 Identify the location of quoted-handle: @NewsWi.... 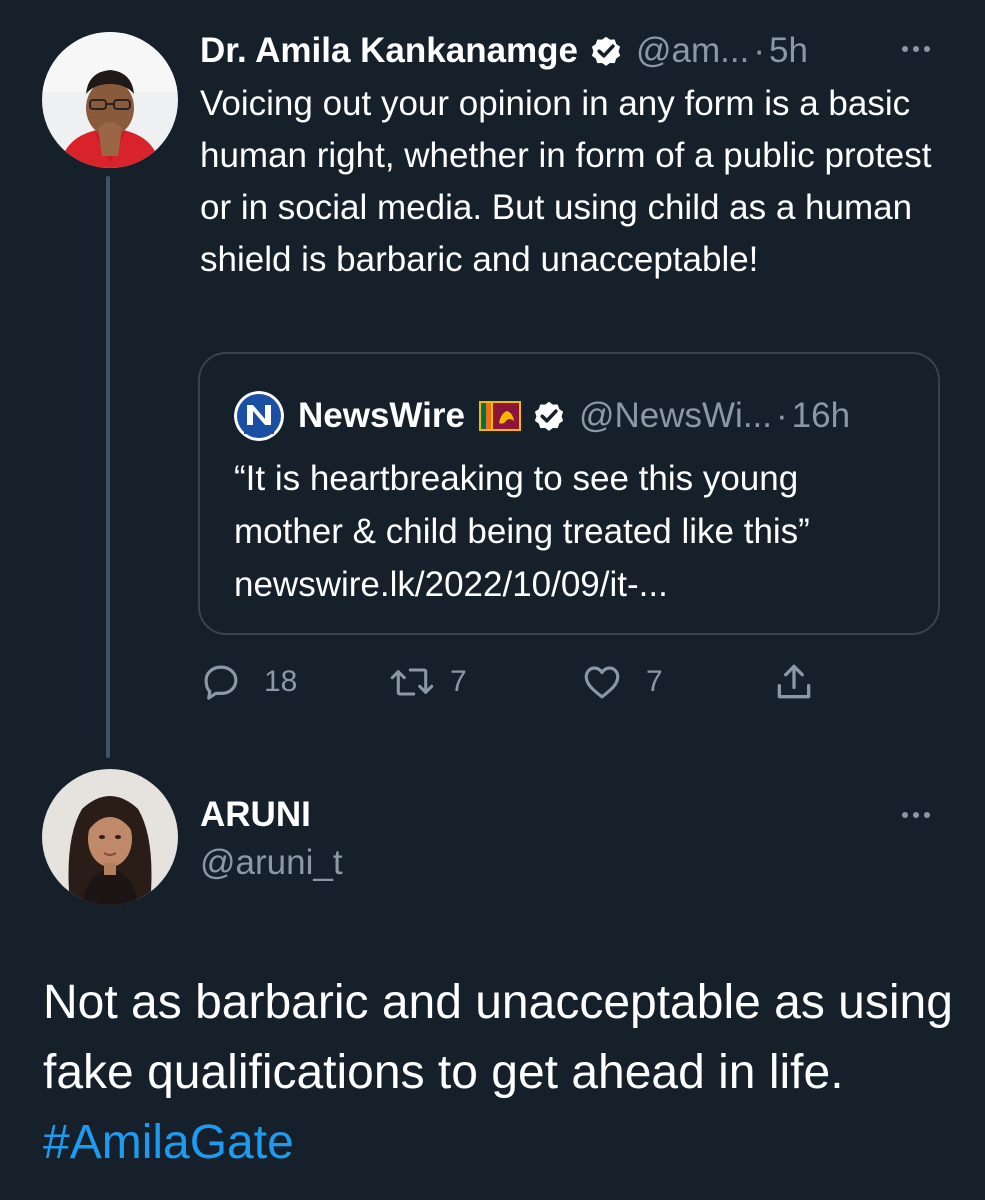
(675, 416).